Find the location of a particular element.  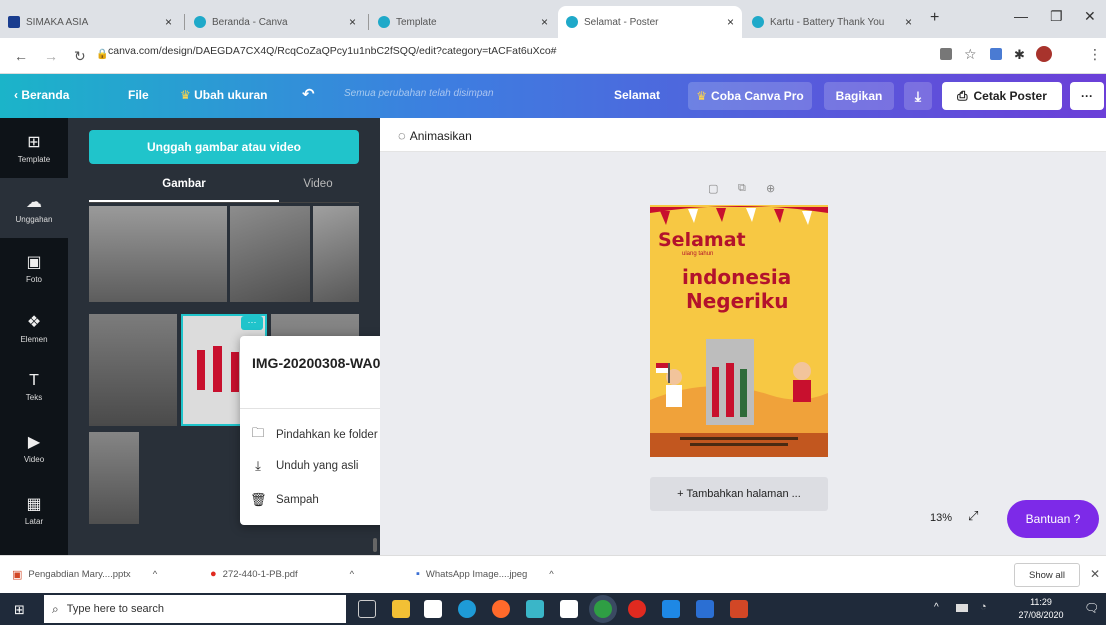

taskbar-clock: 11:29 27/08/2020 is located at coordinates (1041, 609).